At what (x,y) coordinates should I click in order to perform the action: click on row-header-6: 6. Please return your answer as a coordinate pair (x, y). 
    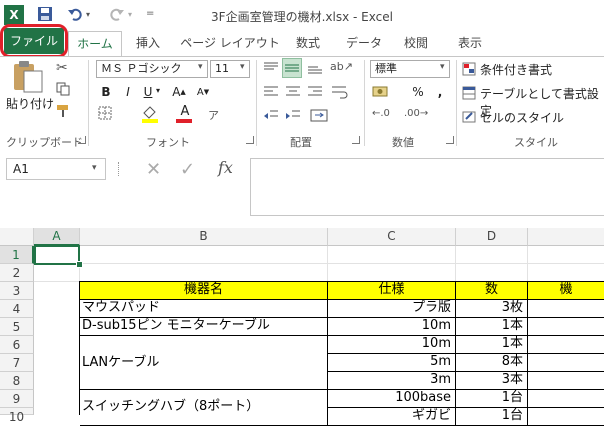
    Looking at the image, I should click on (17, 345).